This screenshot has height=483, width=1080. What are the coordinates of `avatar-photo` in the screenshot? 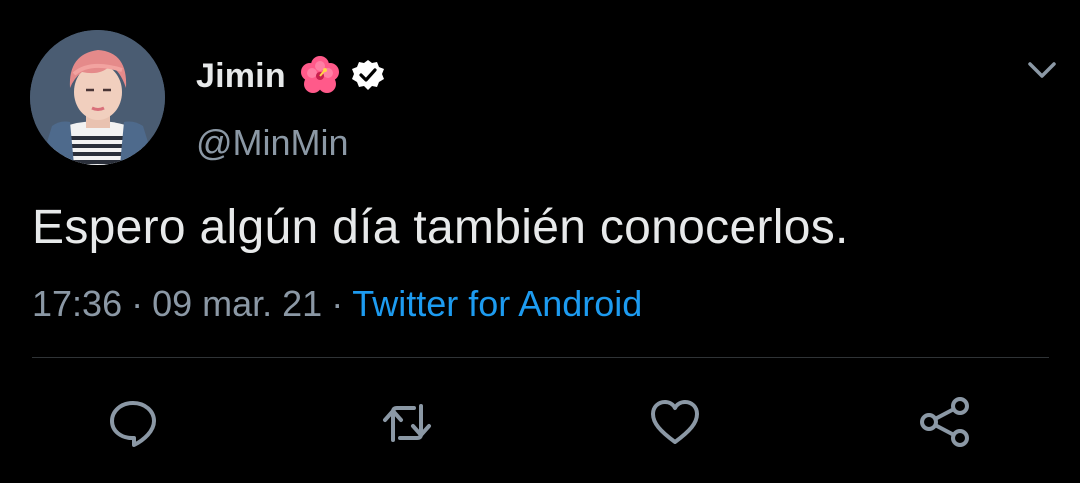 It's located at (97, 97).